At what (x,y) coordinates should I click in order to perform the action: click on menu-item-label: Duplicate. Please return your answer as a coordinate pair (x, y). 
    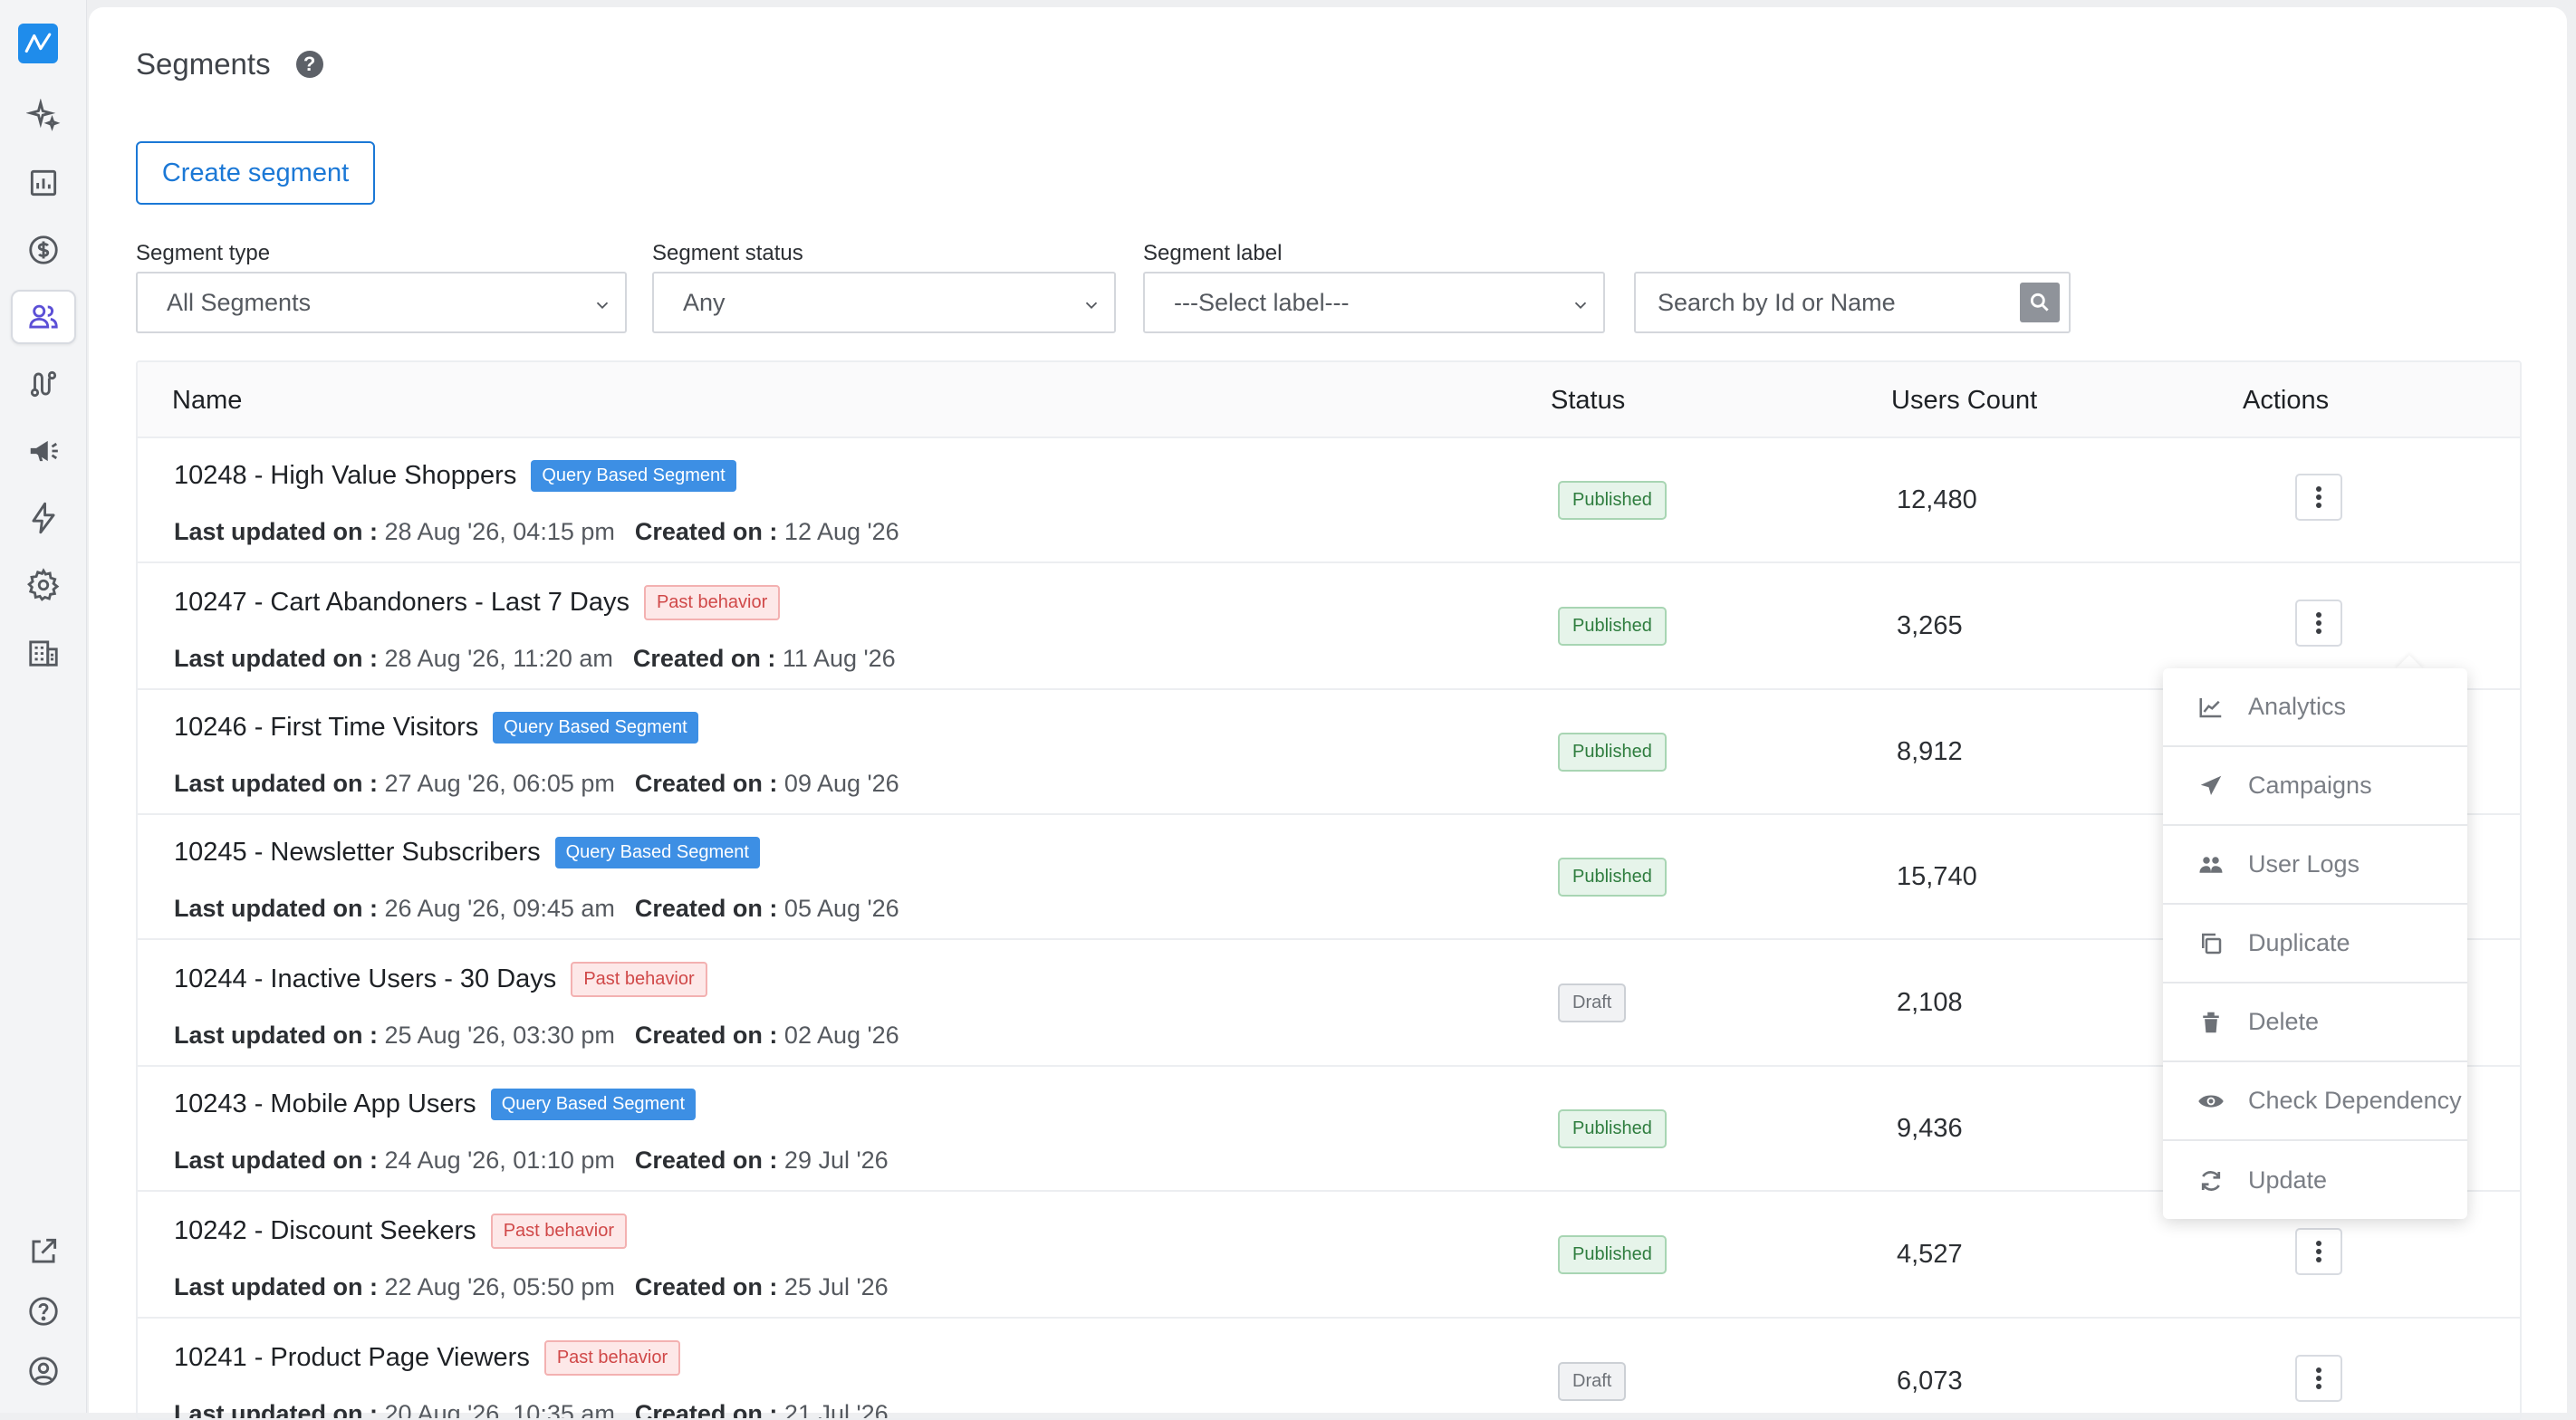
    Looking at the image, I should click on (2299, 943).